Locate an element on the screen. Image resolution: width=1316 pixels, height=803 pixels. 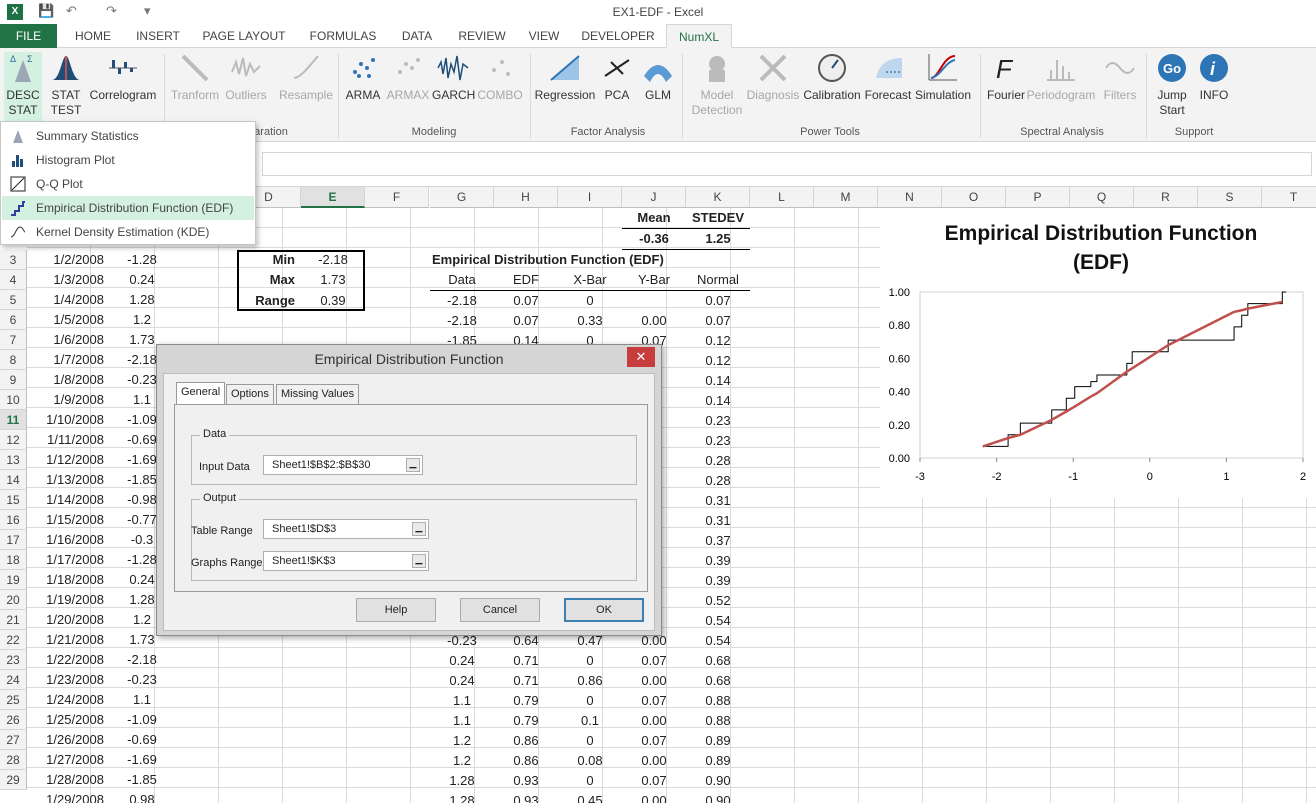
outliers-button: Outliers is located at coordinates (246, 77).